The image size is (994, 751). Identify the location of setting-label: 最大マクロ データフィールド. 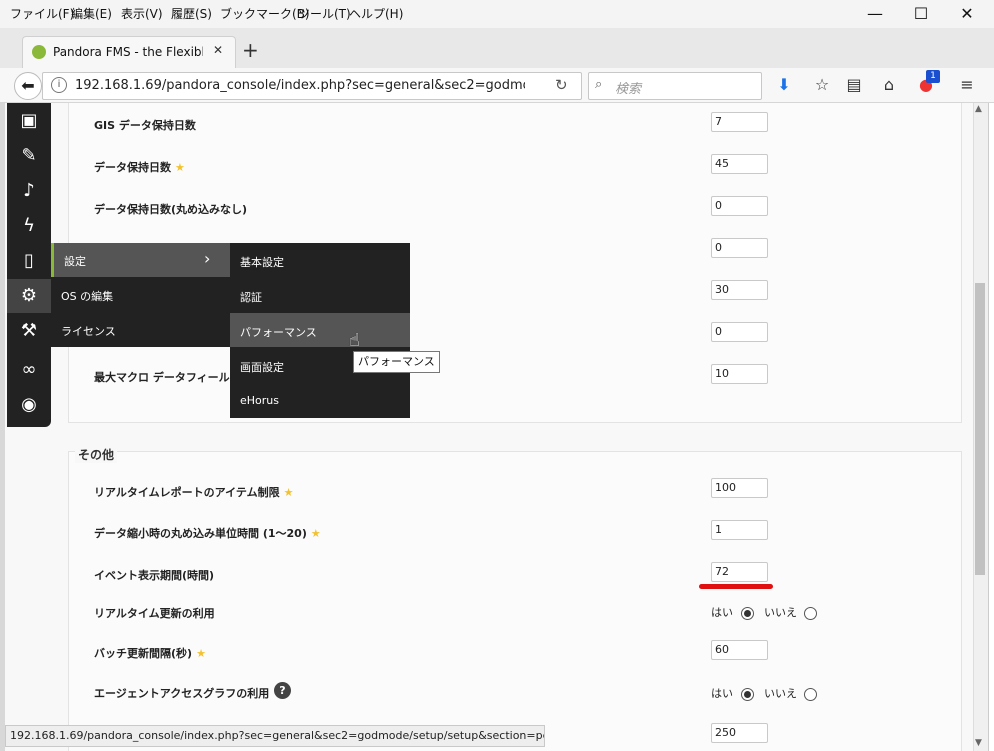
(167, 377).